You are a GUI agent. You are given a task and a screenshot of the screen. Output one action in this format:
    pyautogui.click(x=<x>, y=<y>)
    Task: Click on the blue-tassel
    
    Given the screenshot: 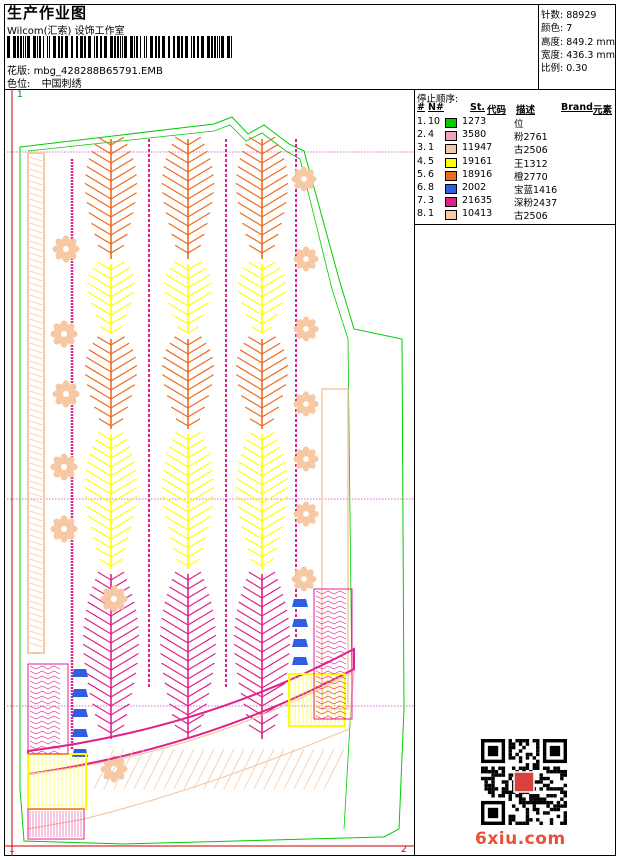 What is the action you would take?
    pyautogui.click(x=80, y=713)
    